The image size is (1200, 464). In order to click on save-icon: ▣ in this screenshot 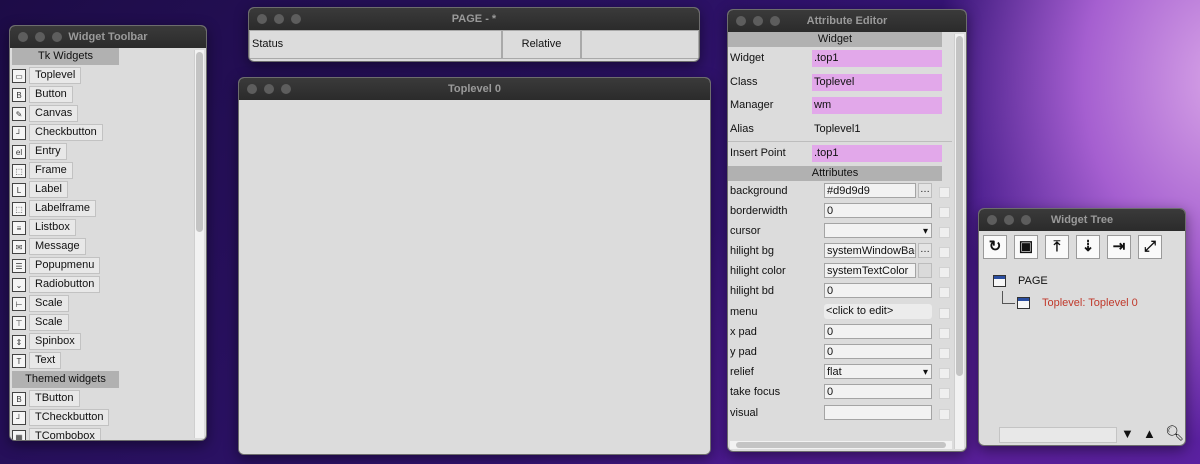, I will do `click(1026, 247)`.